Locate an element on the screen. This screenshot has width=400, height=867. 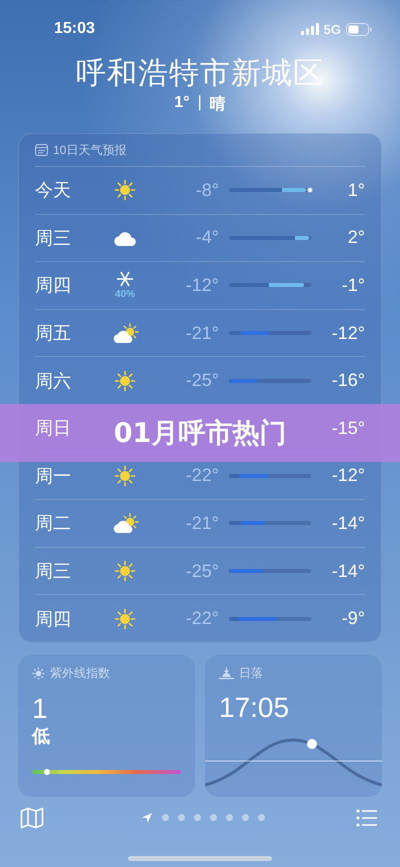
calendar-icon is located at coordinates (41, 150).